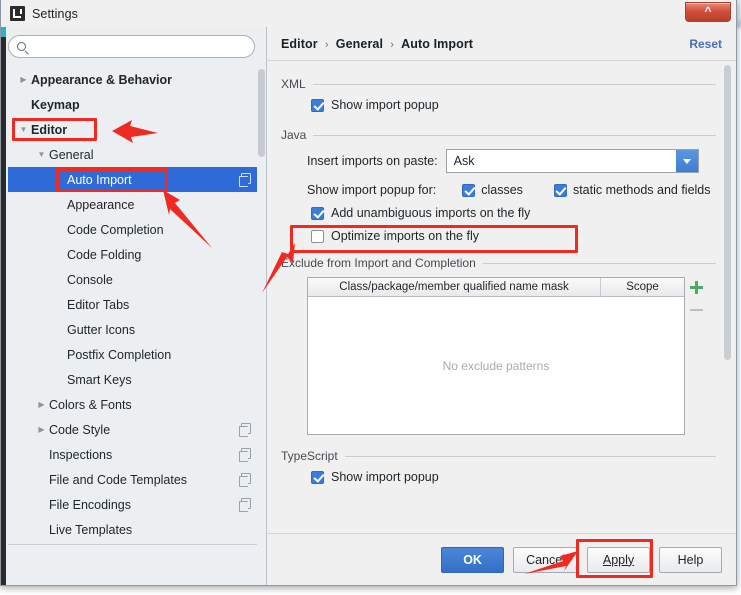  I want to click on java-group-header: Java, so click(498, 135).